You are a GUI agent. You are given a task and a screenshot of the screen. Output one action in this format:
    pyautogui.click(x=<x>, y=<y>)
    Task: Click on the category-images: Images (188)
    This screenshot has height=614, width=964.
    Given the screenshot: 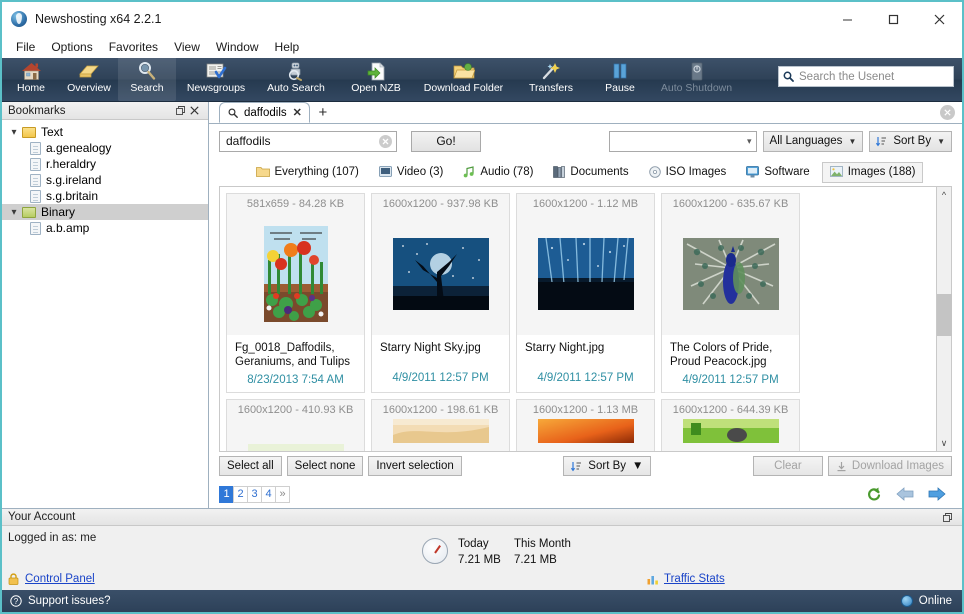 What is the action you would take?
    pyautogui.click(x=872, y=172)
    